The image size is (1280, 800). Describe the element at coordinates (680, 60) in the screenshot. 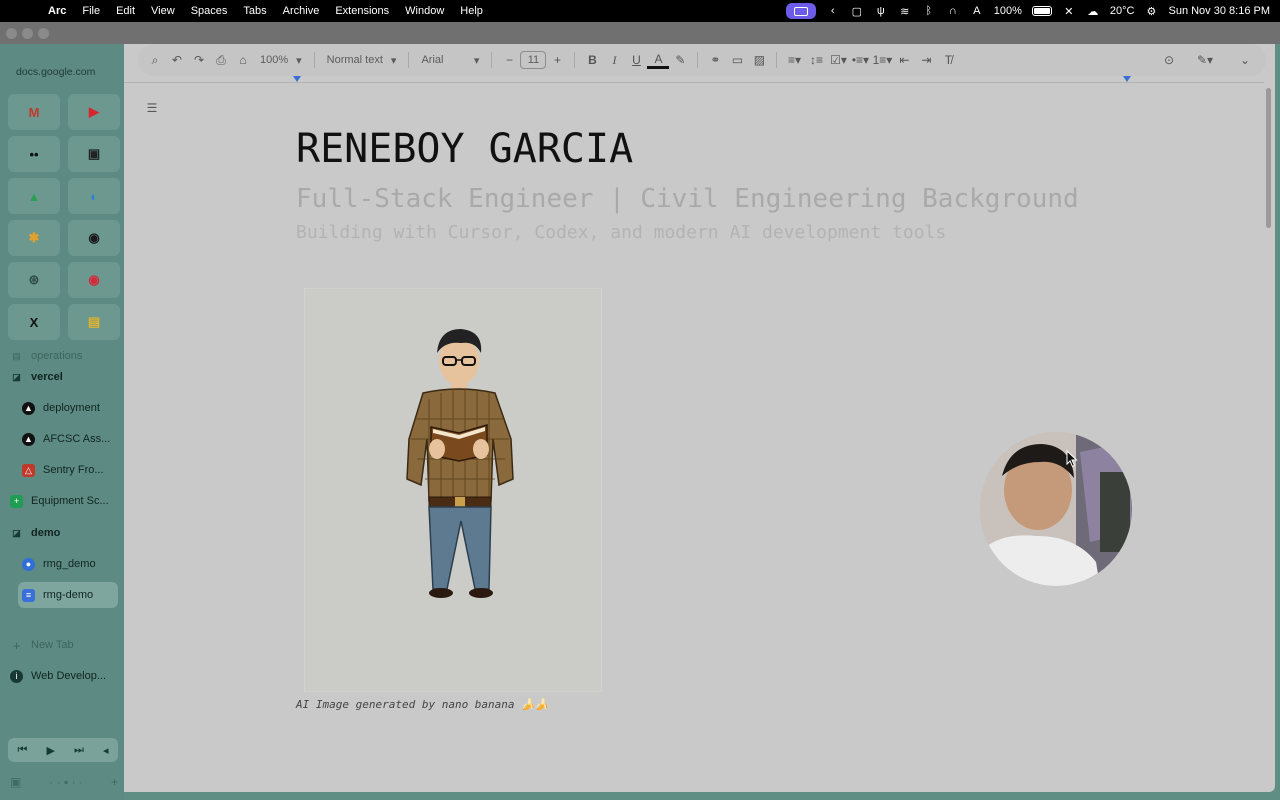

I see `highlight-icon: ✎` at that location.